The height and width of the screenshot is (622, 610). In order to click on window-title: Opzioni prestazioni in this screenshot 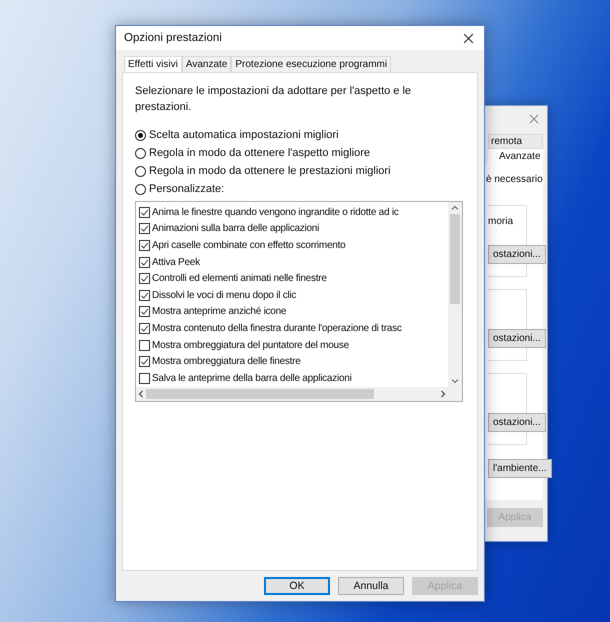, I will do `click(173, 38)`.